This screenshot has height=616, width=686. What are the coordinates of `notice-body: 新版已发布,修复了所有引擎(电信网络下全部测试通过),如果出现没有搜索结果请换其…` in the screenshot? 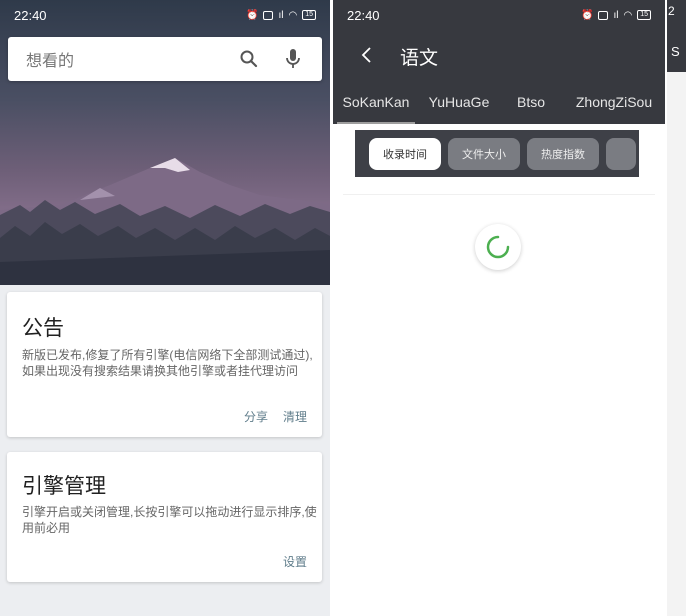 It's located at (167, 363).